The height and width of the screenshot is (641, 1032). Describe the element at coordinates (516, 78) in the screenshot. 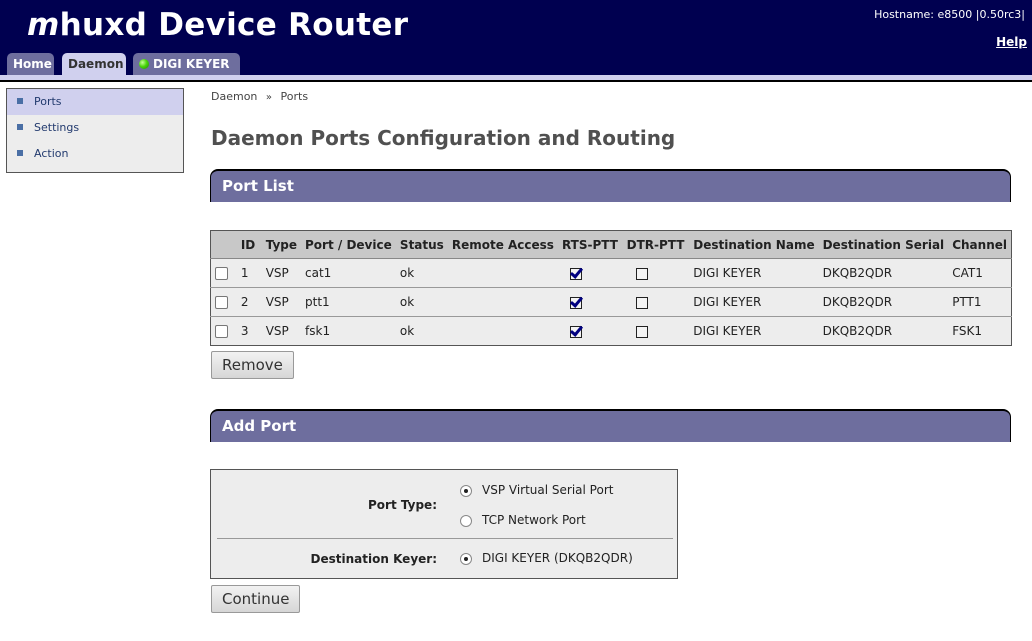

I see `tab-strip` at that location.